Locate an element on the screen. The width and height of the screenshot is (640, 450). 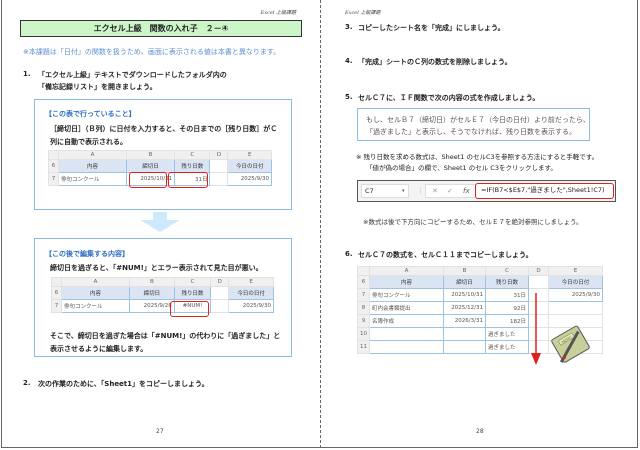
box-text: ［締切日］（Ｂ列）に日付を入力すると、その日までの［残り日数］がＣ is located at coordinates (164, 129).